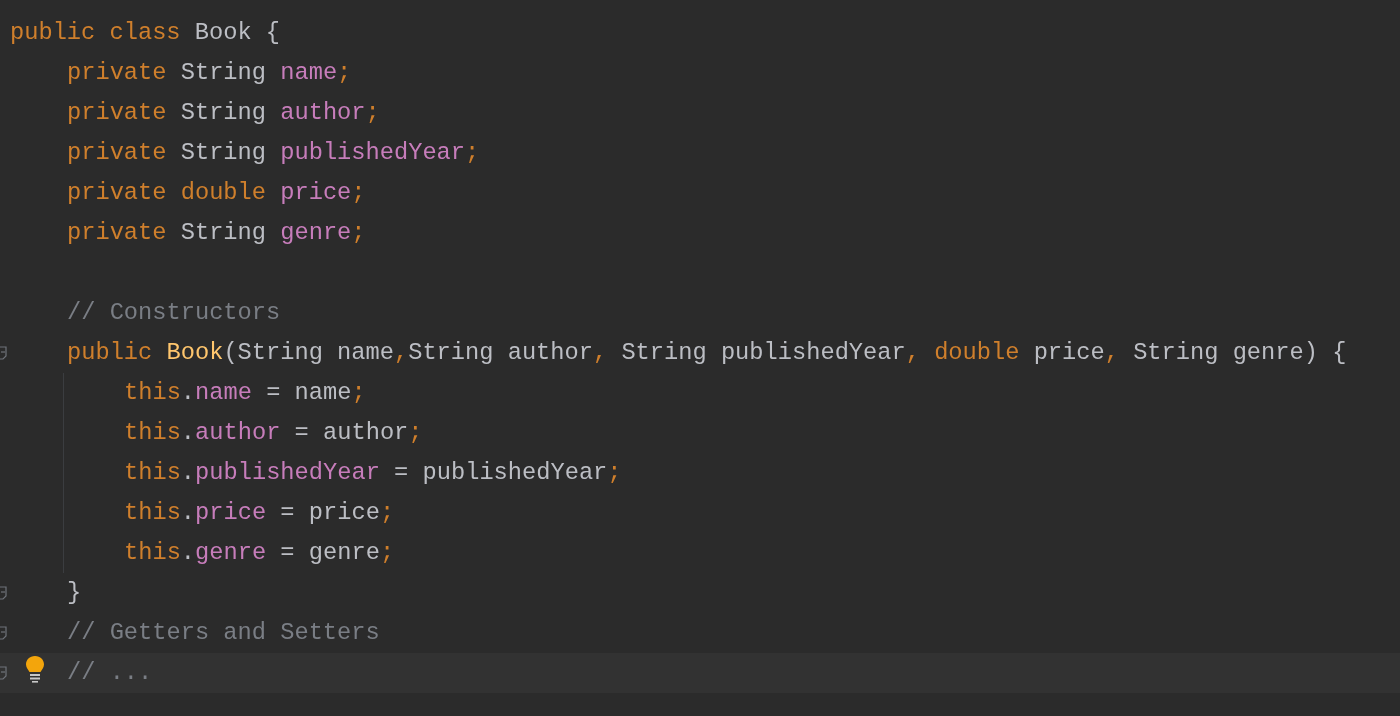 The height and width of the screenshot is (716, 1400). I want to click on code-line: public Book(String name,String author, String publishedYear, double price, String genre) {, so click(707, 353).